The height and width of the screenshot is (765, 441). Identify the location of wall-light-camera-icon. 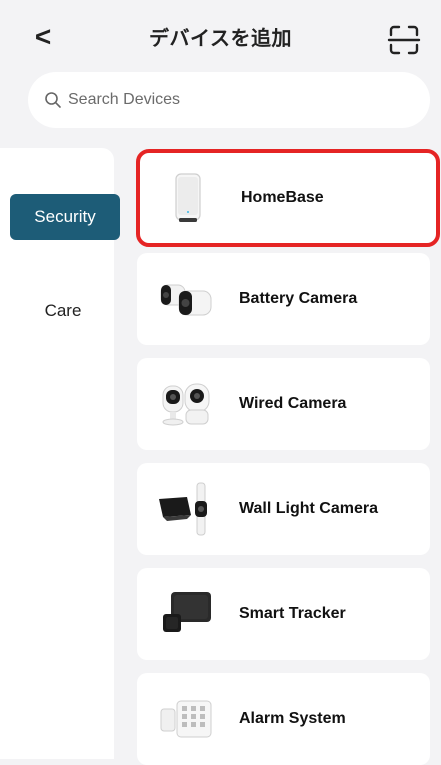
(183, 509).